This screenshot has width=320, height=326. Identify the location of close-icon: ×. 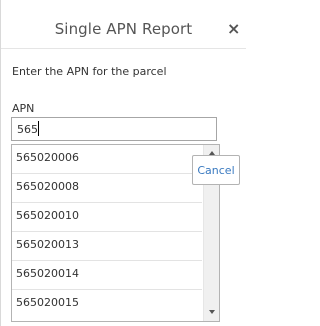
(233, 29).